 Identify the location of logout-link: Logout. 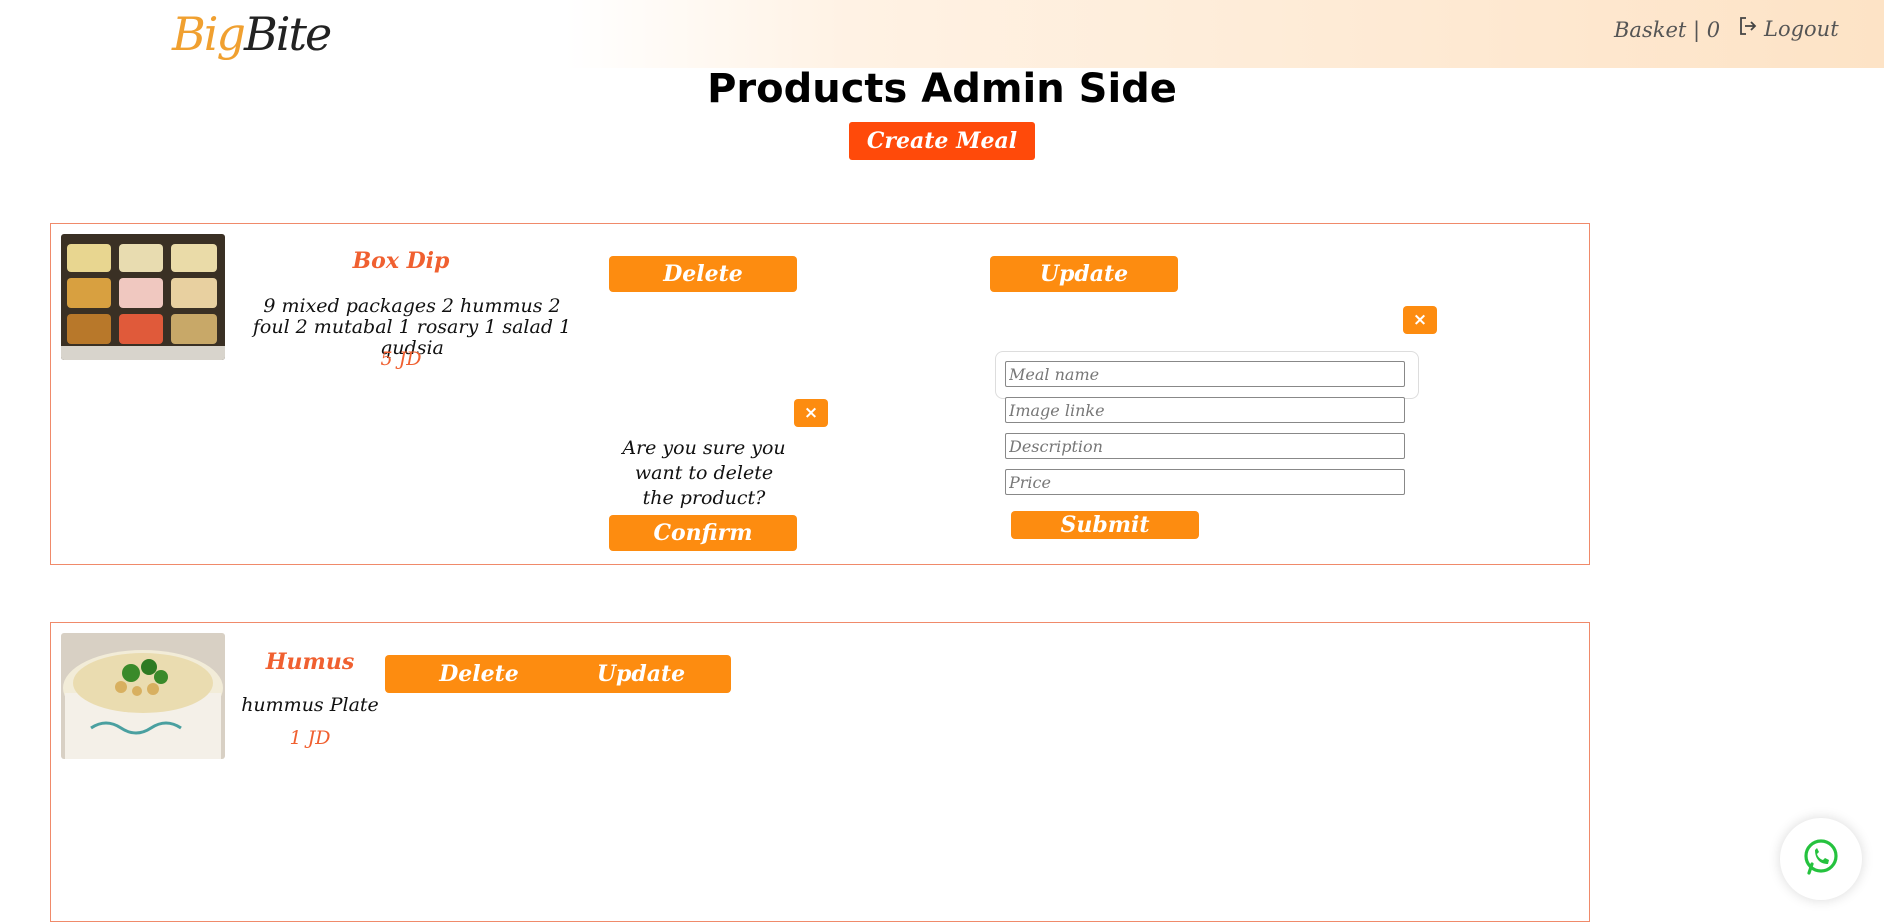
(1788, 28).